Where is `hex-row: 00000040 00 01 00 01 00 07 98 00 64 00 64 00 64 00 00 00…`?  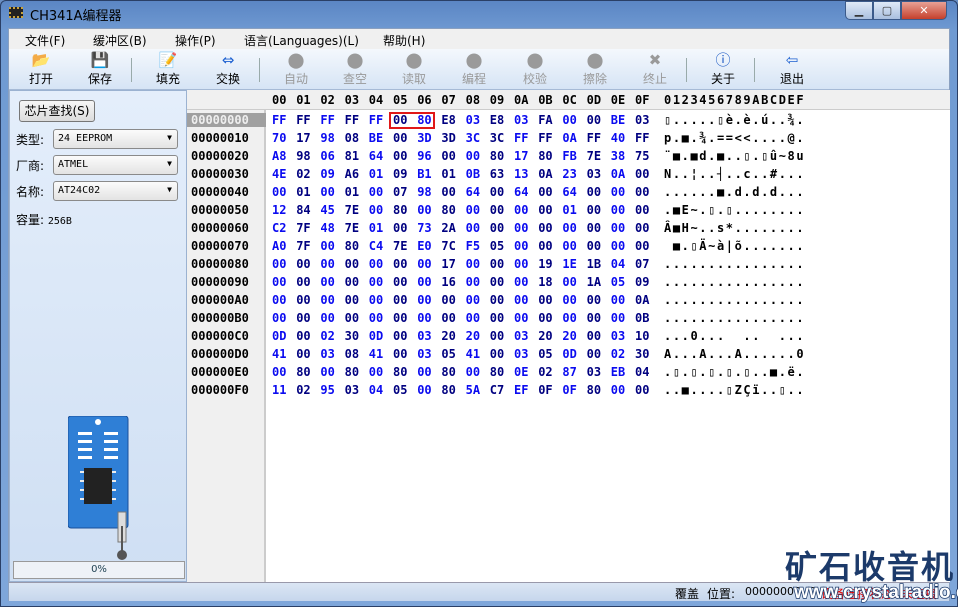
hex-row: 00000040 00 01 00 01 00 07 98 00 64 00 64 00 64 00 00 00… is located at coordinates (568, 193).